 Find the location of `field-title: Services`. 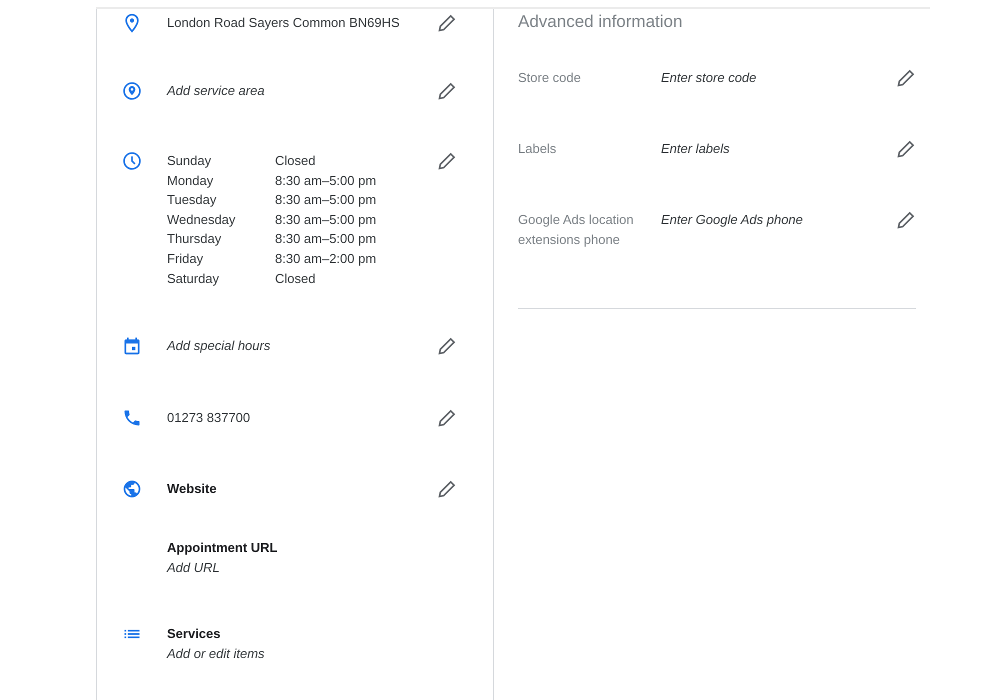

field-title: Services is located at coordinates (194, 634).